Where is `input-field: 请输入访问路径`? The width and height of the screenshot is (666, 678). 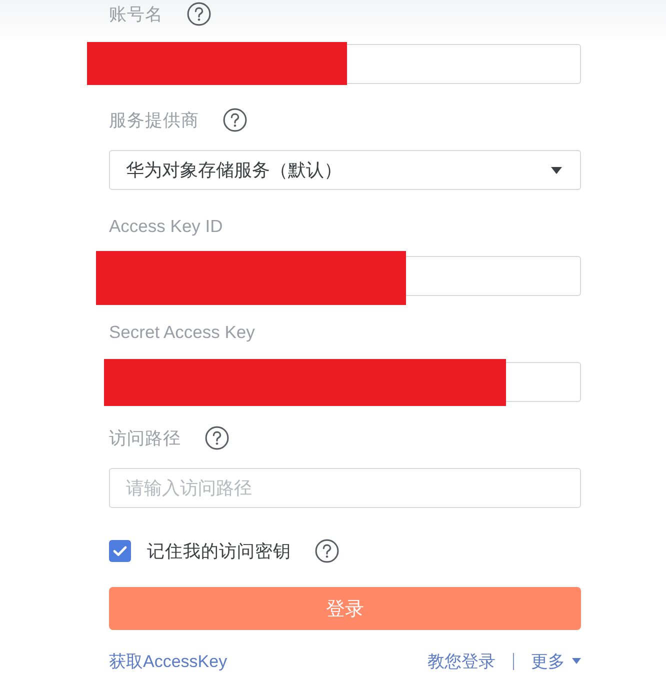
input-field: 请输入访问路径 is located at coordinates (345, 488).